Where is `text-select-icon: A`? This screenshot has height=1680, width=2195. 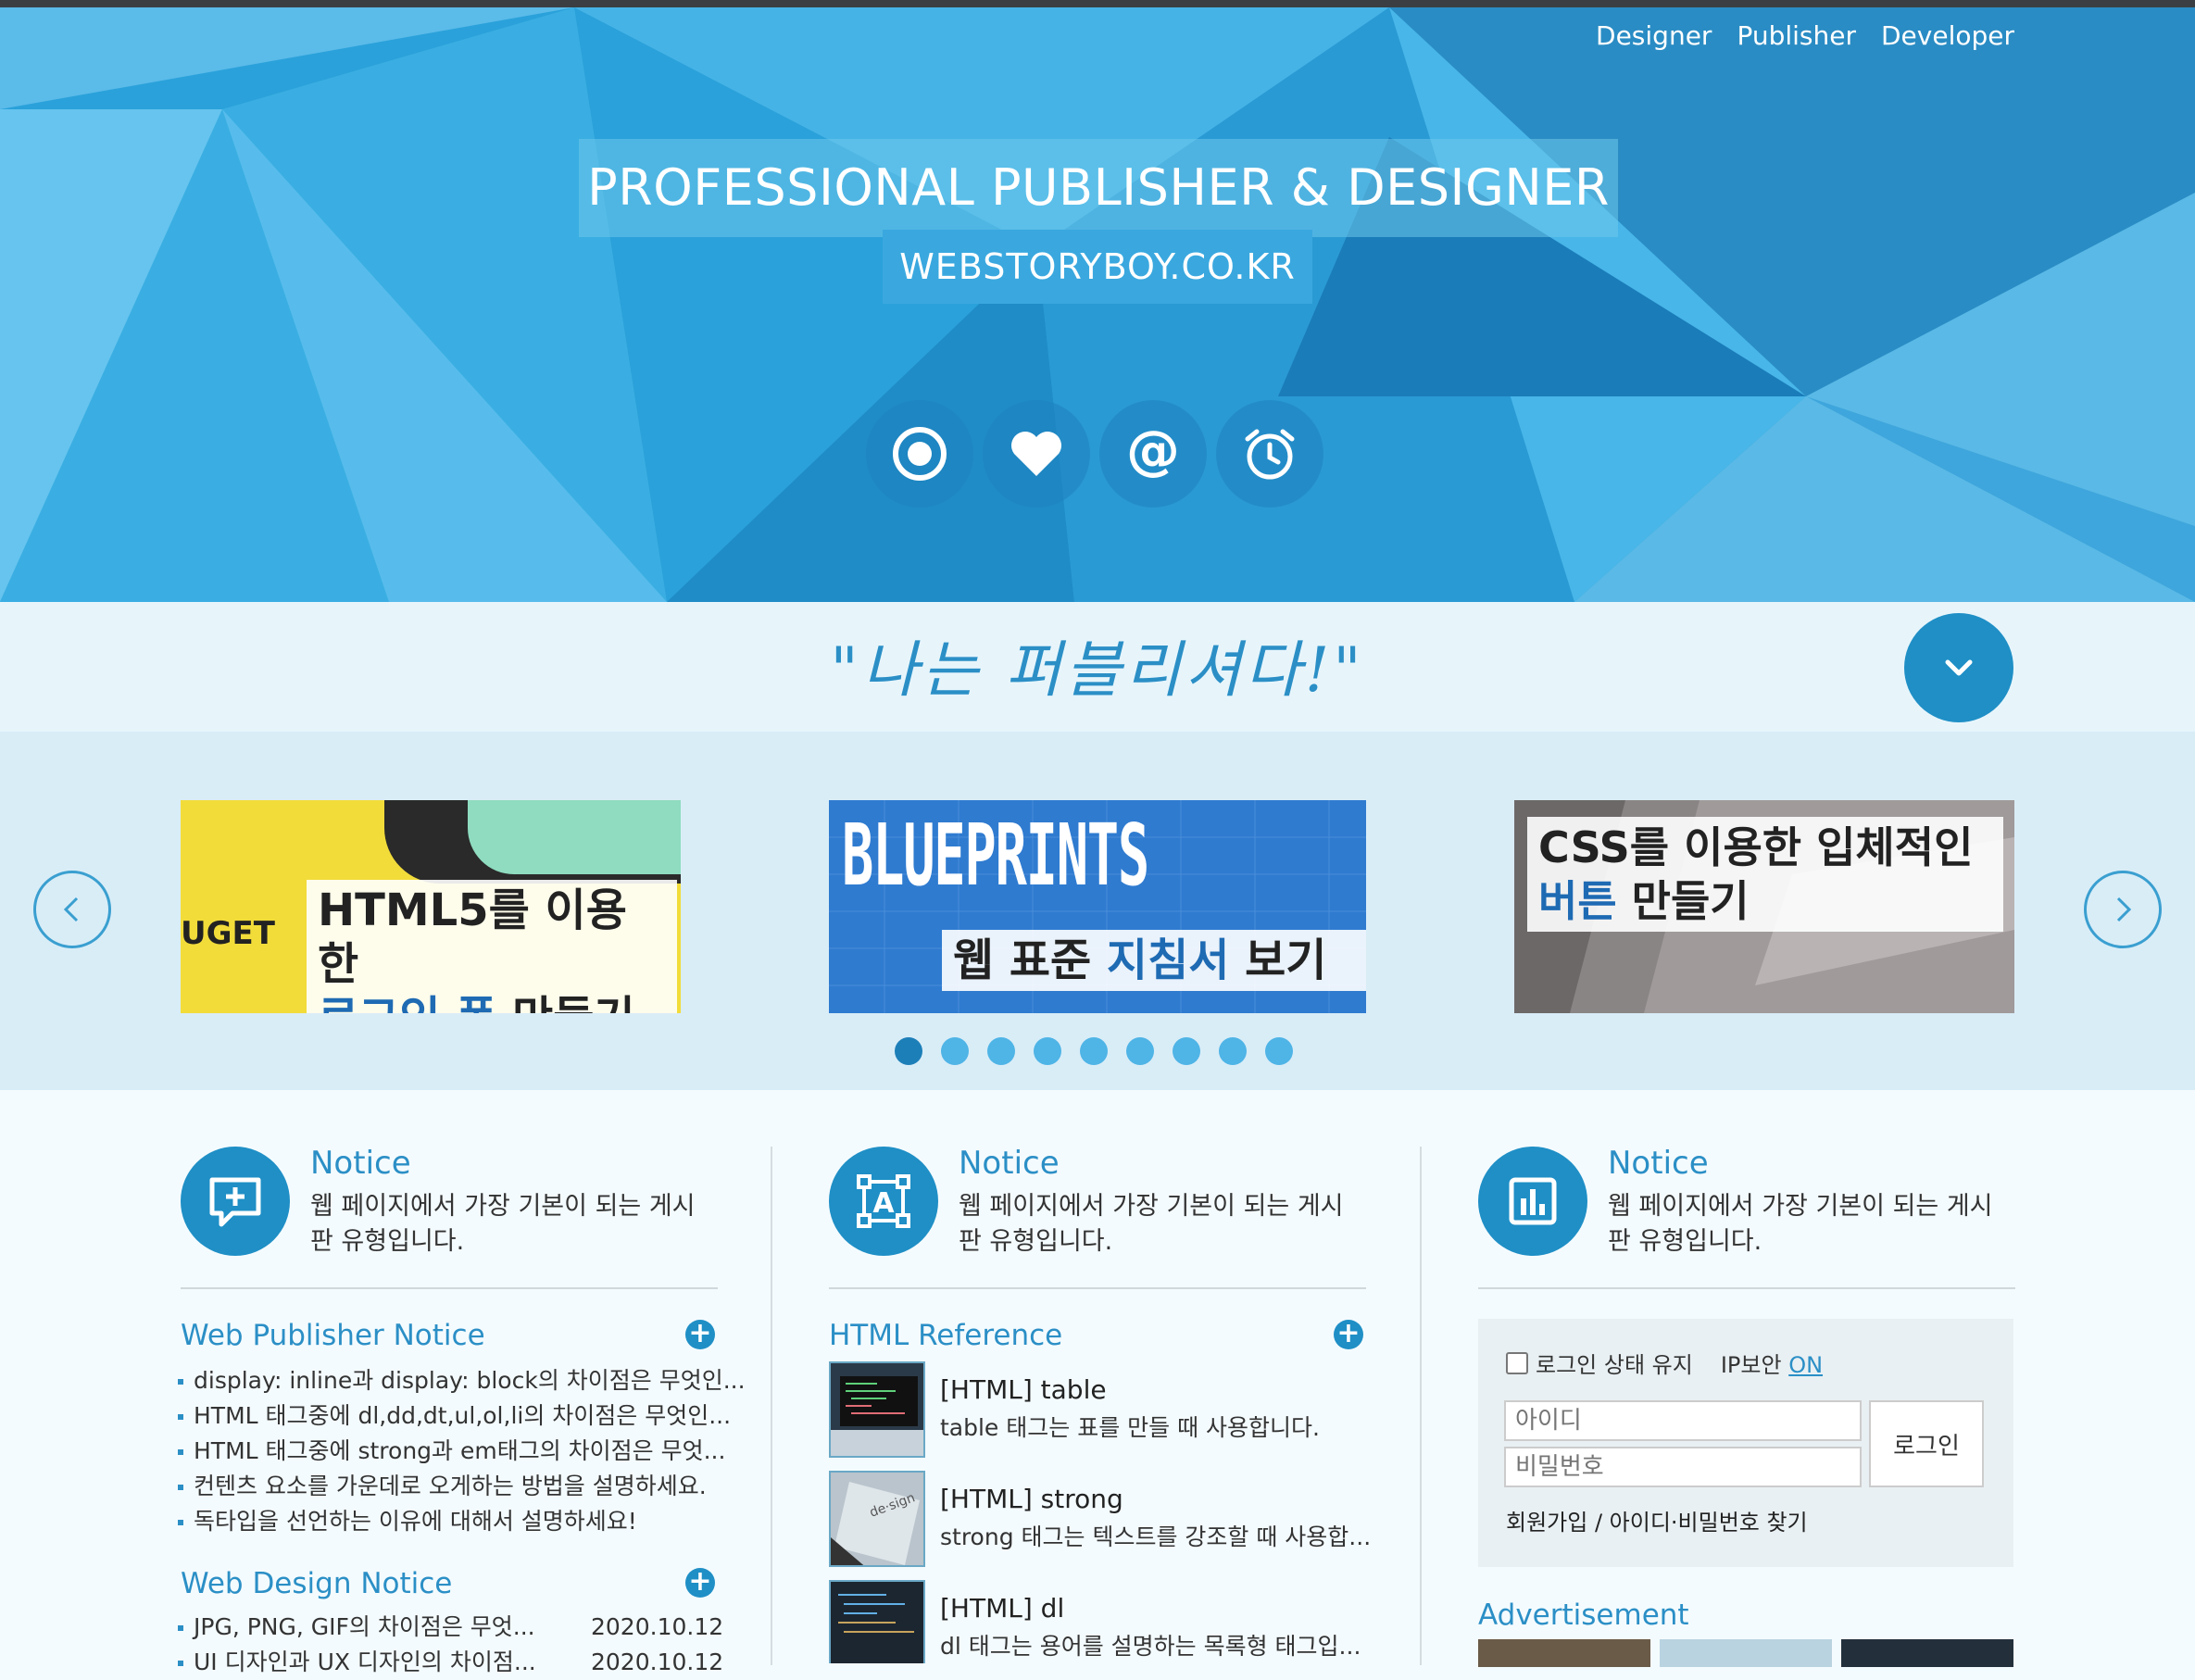 text-select-icon: A is located at coordinates (883, 1201).